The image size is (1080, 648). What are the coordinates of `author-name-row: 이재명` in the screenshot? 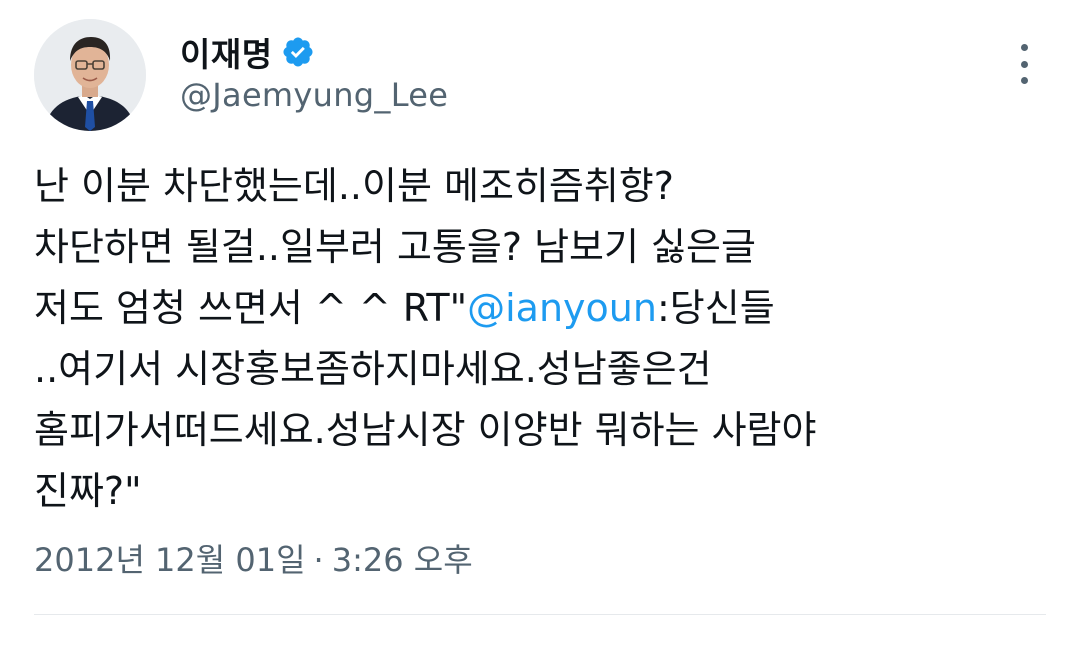 It's located at (247, 52).